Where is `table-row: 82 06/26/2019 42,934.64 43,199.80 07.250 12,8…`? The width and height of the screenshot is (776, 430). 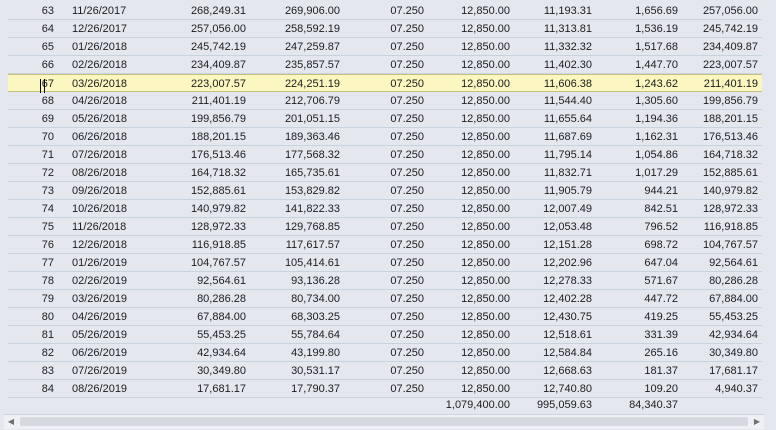
table-row: 82 06/26/2019 42,934.64 43,199.80 07.250 12,8… is located at coordinates (385, 353).